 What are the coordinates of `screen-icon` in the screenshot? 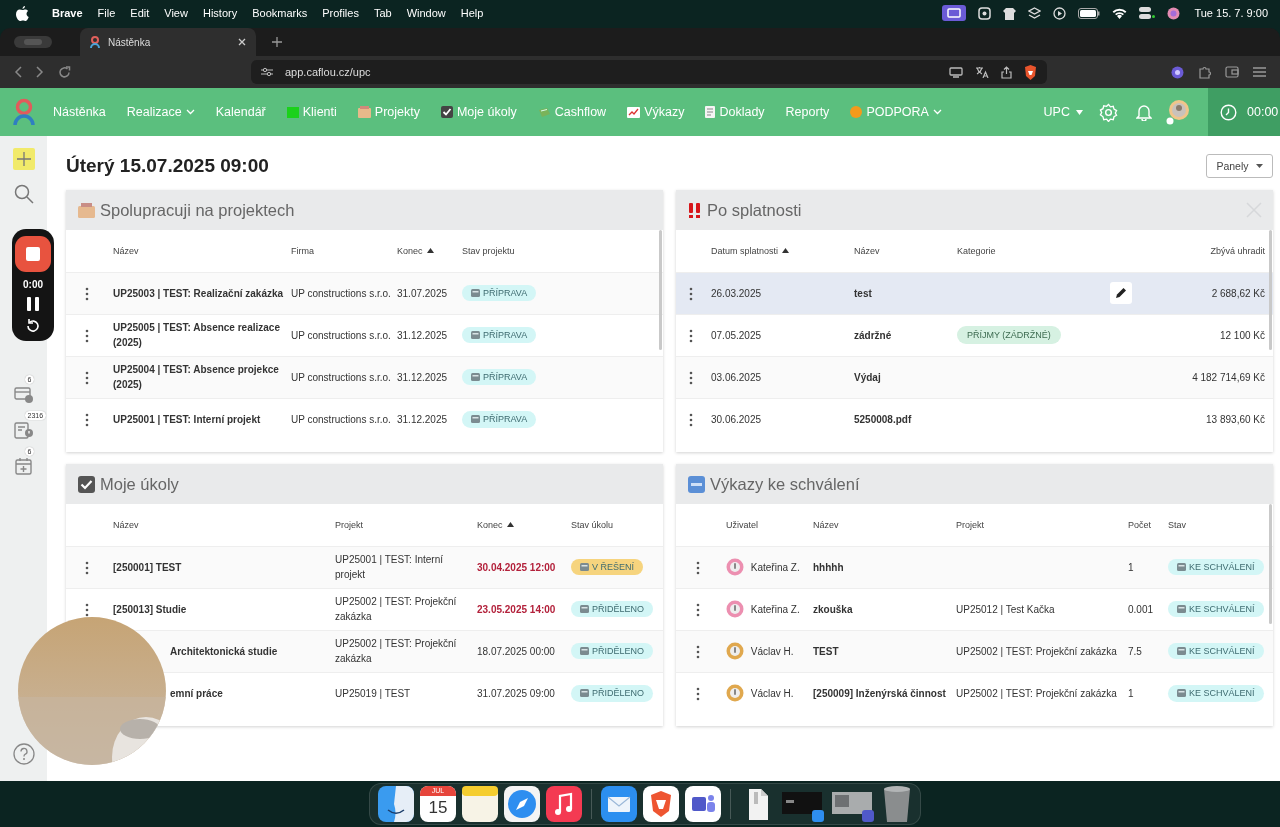 It's located at (954, 13).